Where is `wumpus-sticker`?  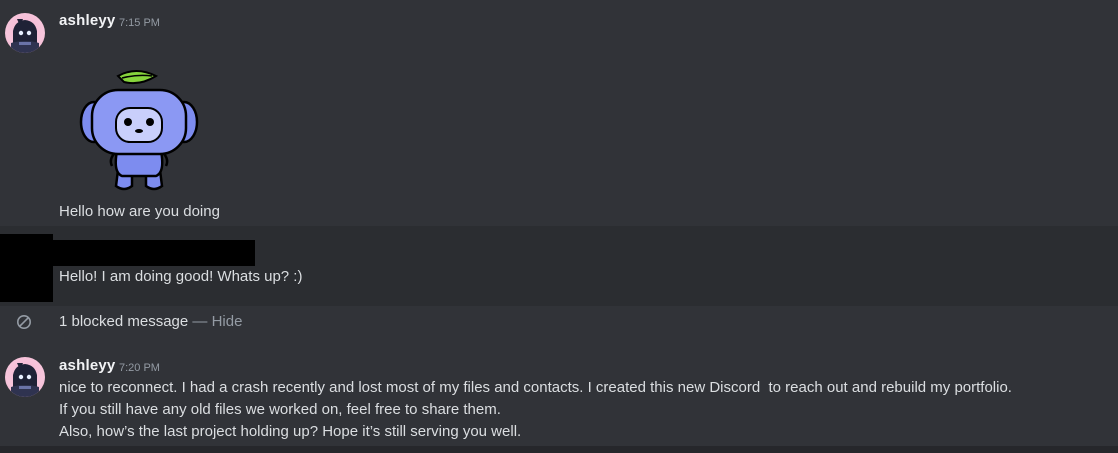 wumpus-sticker is located at coordinates (139, 128).